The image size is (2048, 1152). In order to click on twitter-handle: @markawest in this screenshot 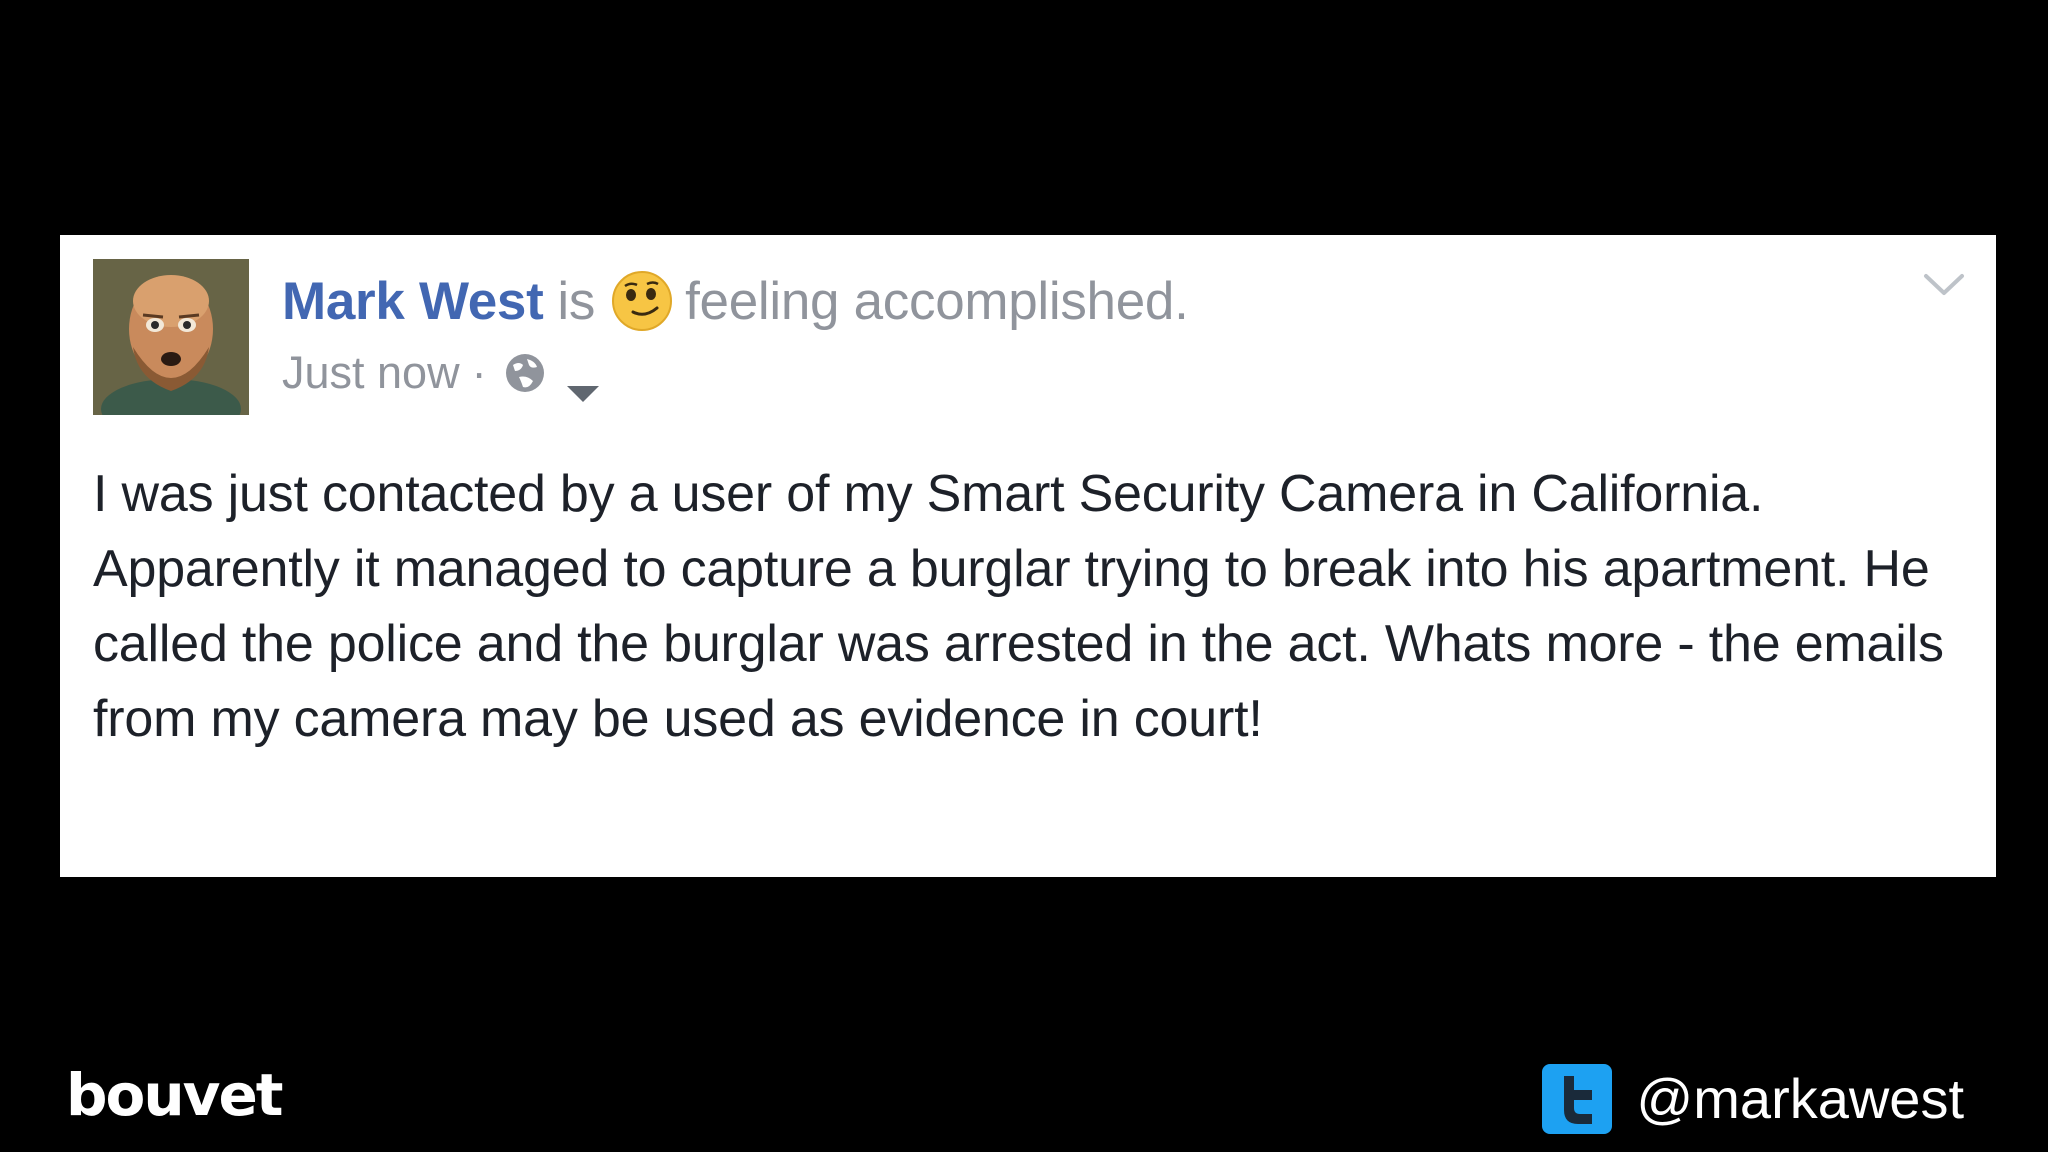, I will do `click(1753, 1099)`.